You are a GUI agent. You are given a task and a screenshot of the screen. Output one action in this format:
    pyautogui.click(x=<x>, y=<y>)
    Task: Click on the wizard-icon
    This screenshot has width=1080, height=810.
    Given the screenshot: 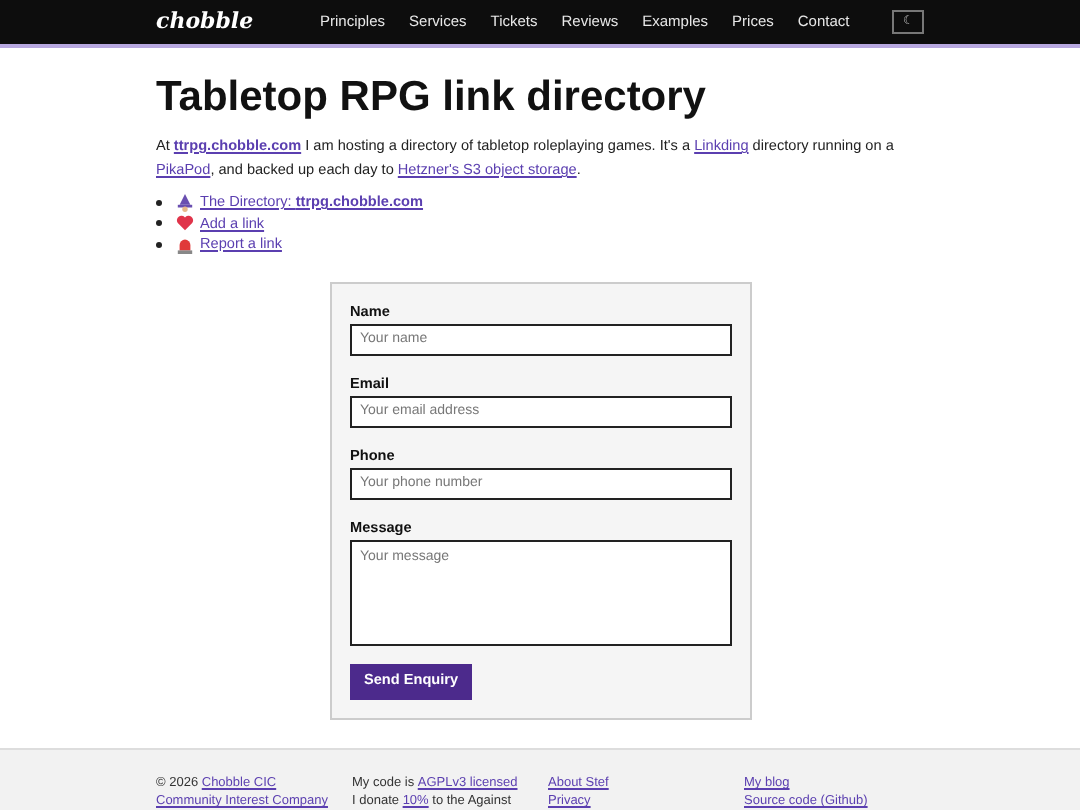 What is the action you would take?
    pyautogui.click(x=185, y=202)
    